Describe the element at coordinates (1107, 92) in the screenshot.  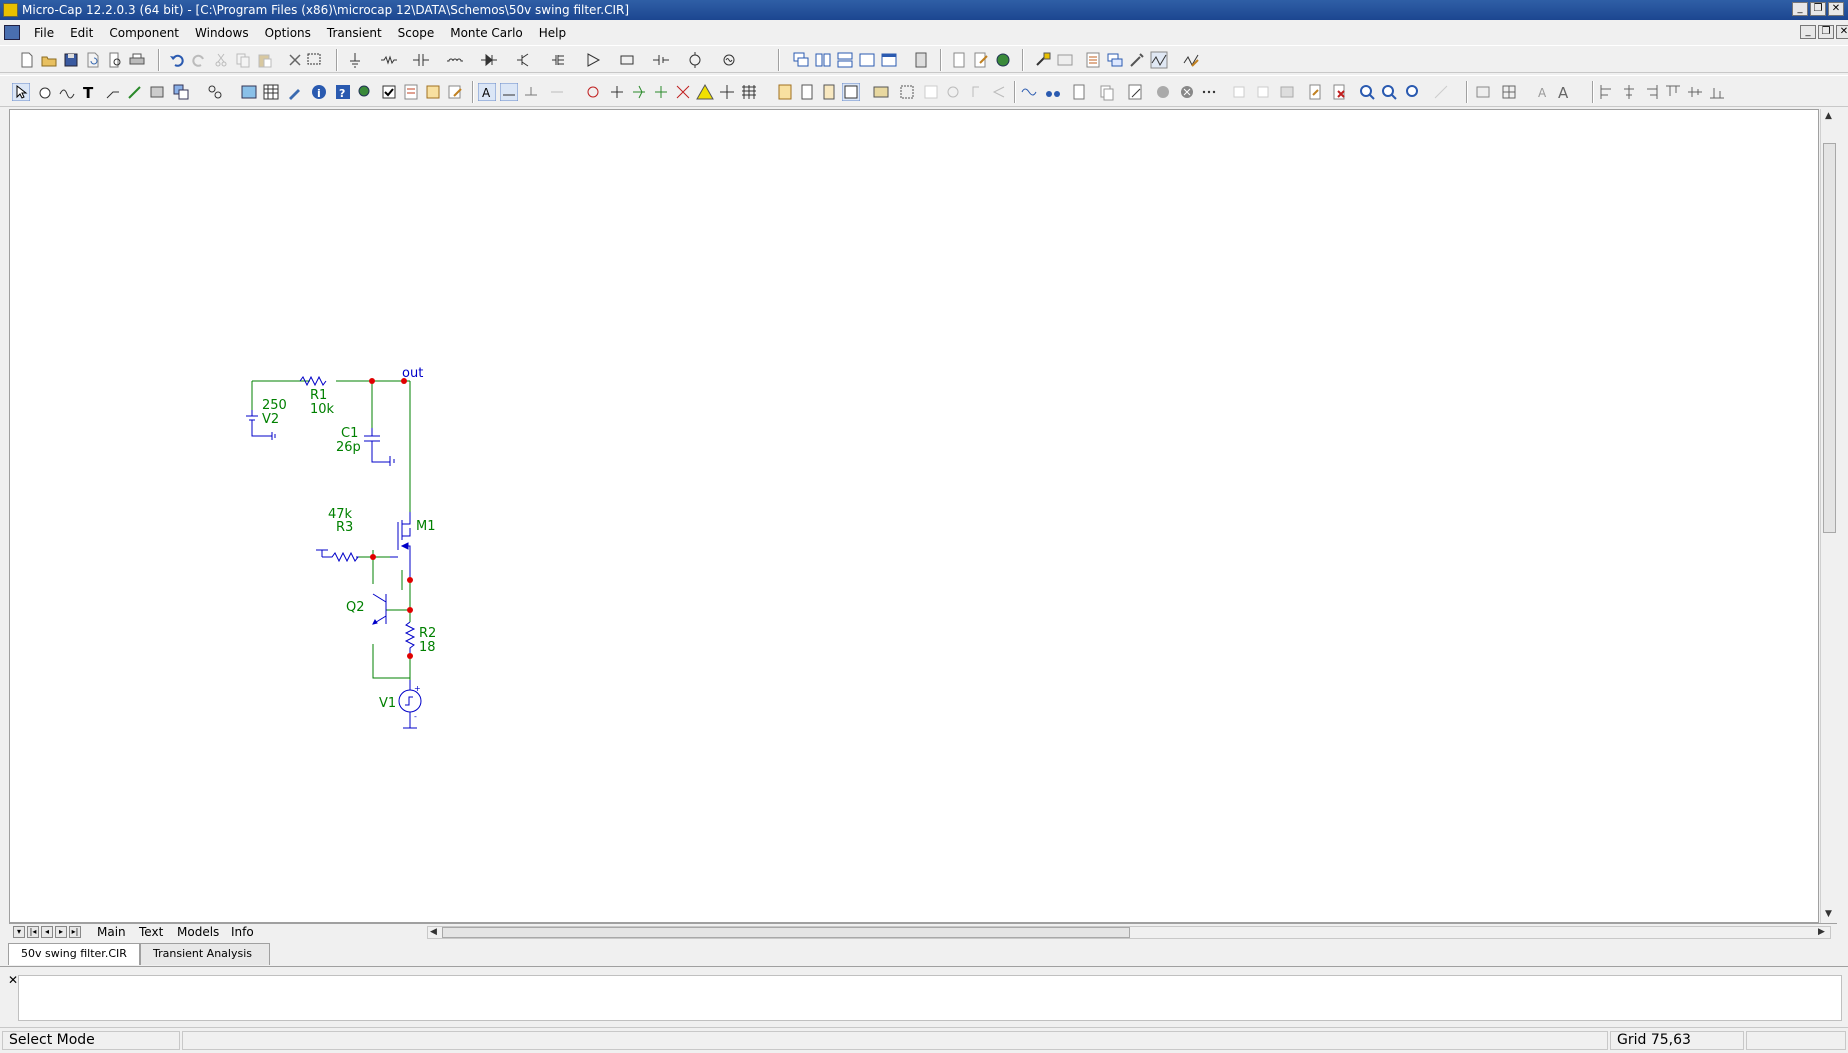
I see `doc-copy-icon` at that location.